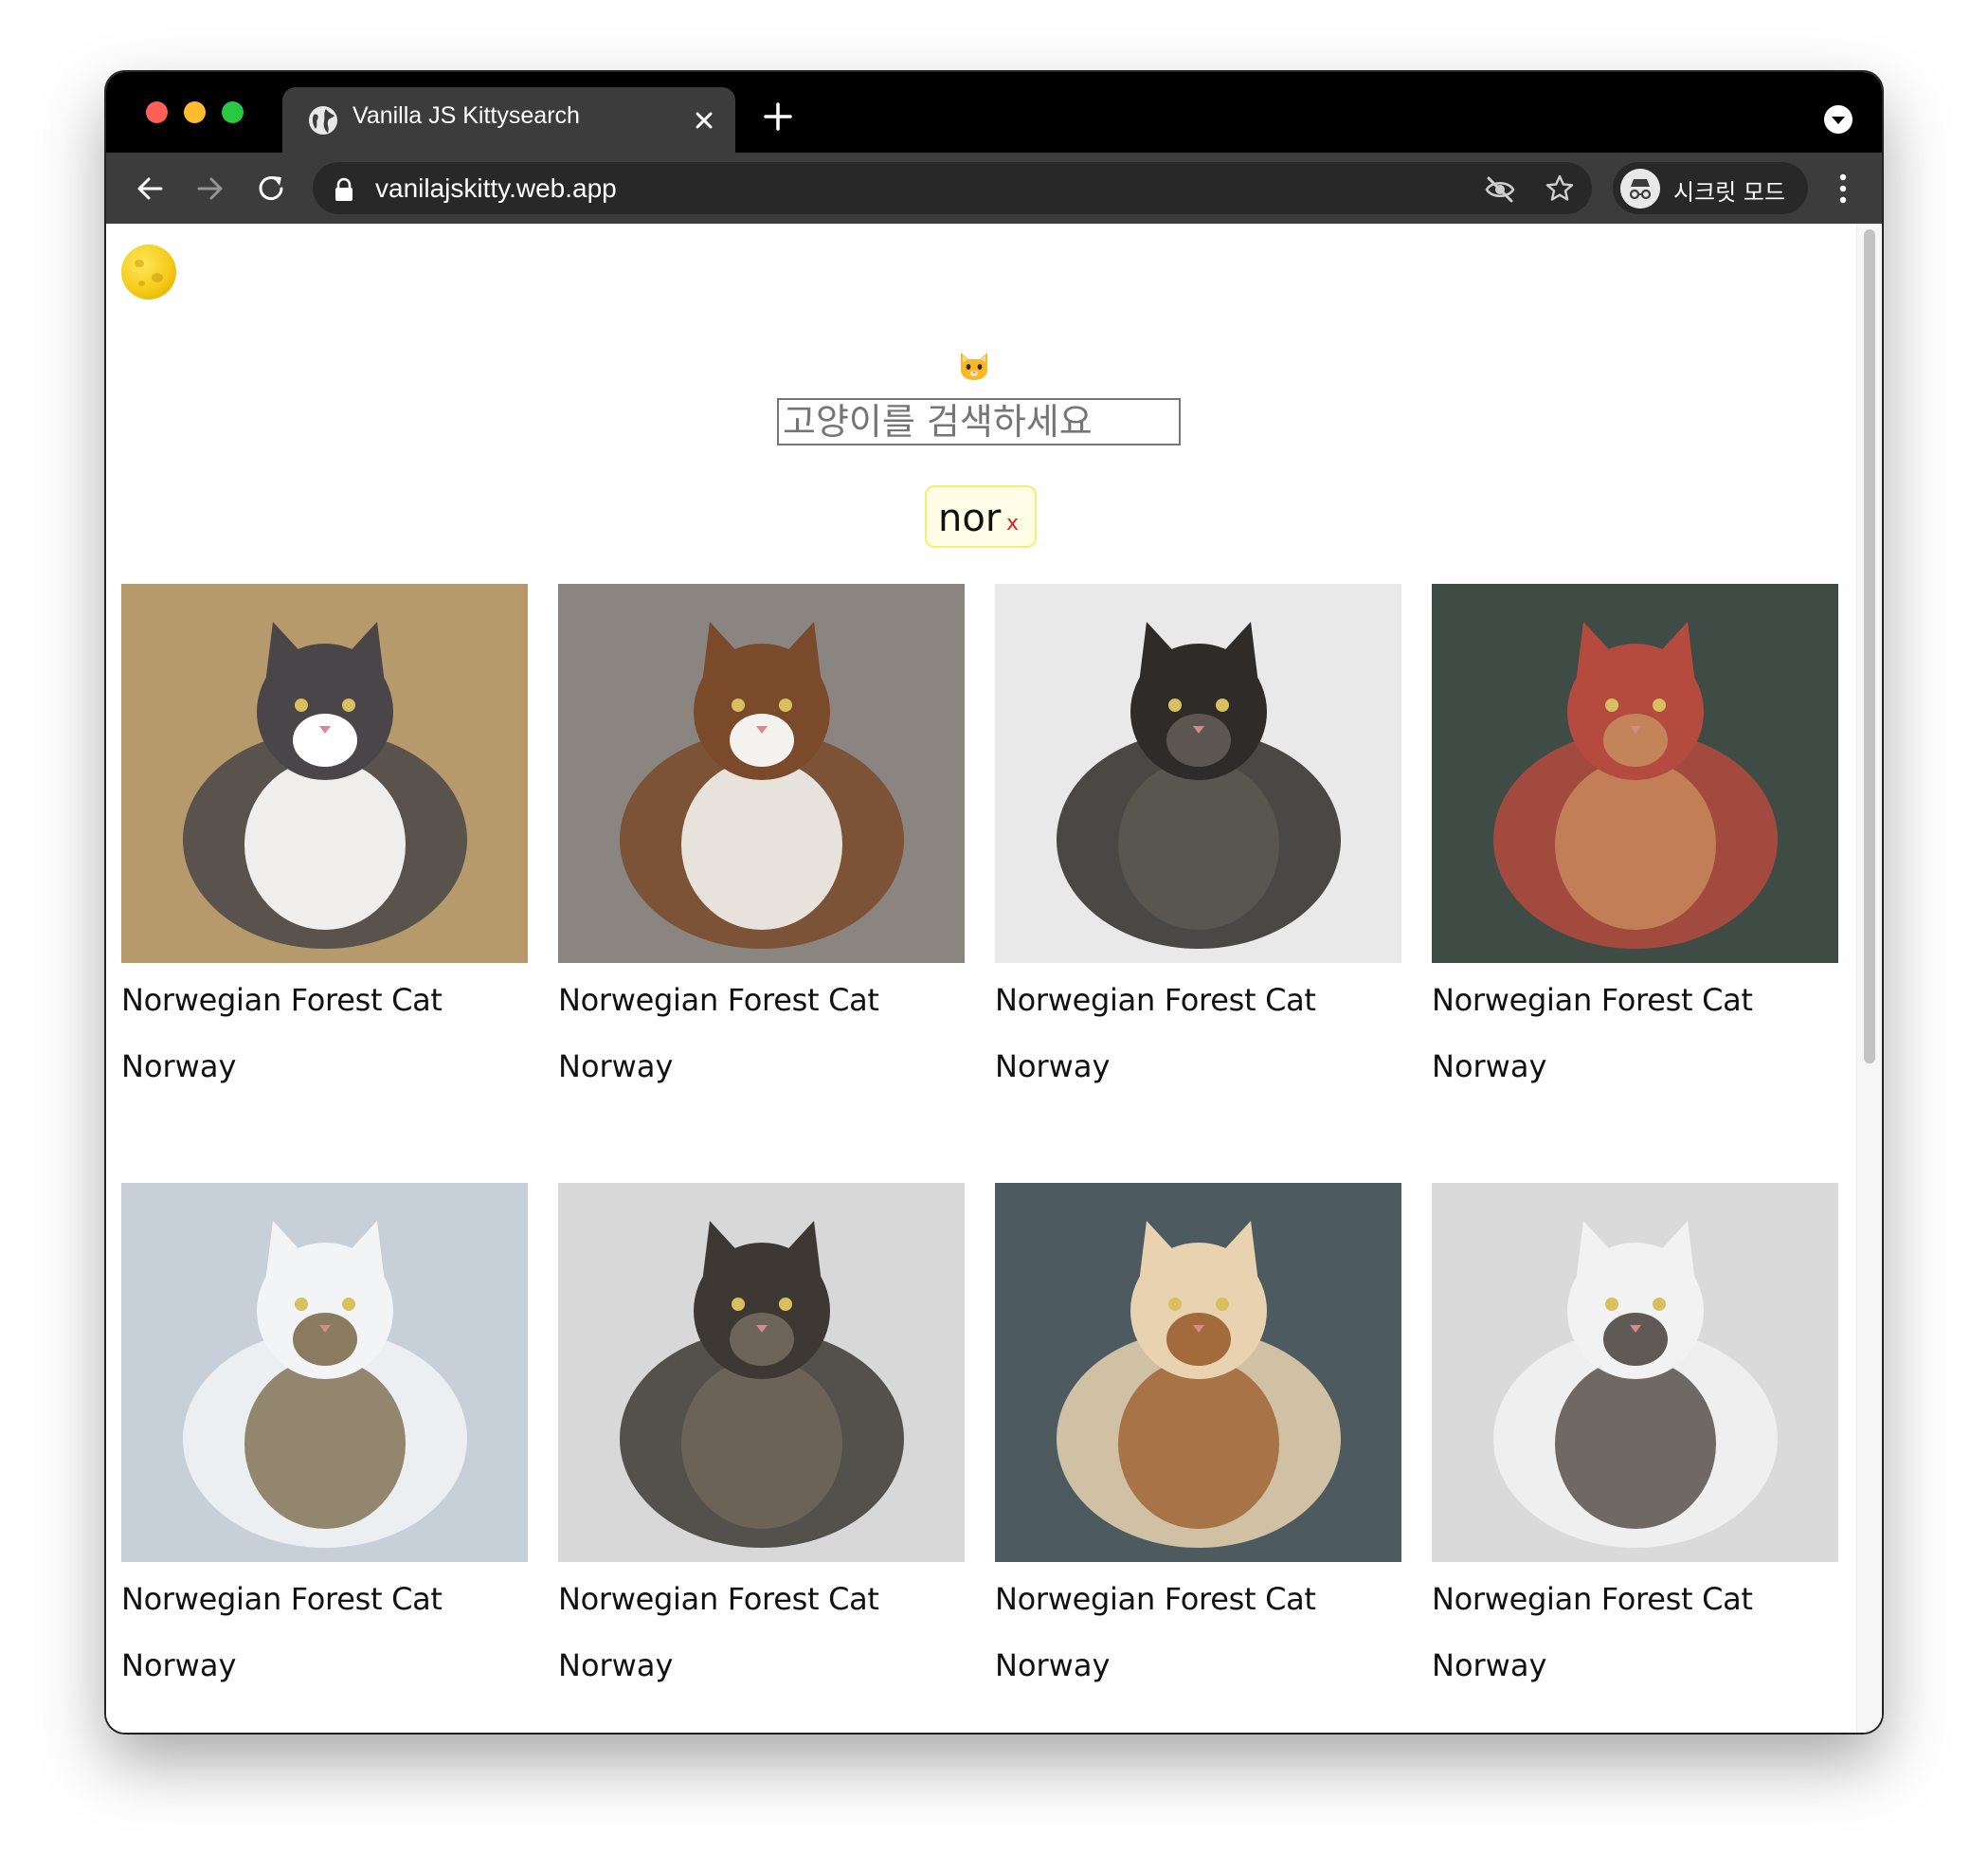 The height and width of the screenshot is (1871, 1988). Describe the element at coordinates (974, 367) in the screenshot. I see `cat-face-icon` at that location.